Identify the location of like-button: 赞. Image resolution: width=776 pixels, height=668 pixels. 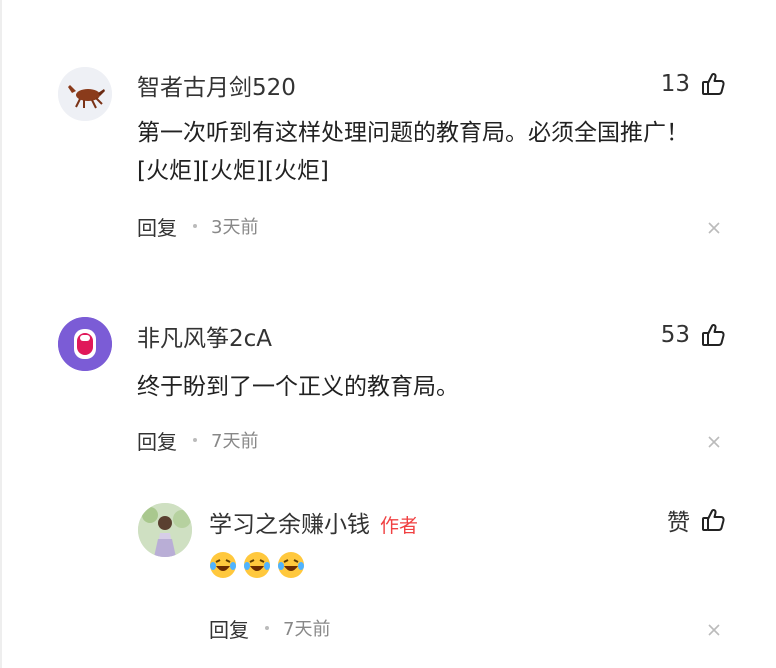
(696, 520).